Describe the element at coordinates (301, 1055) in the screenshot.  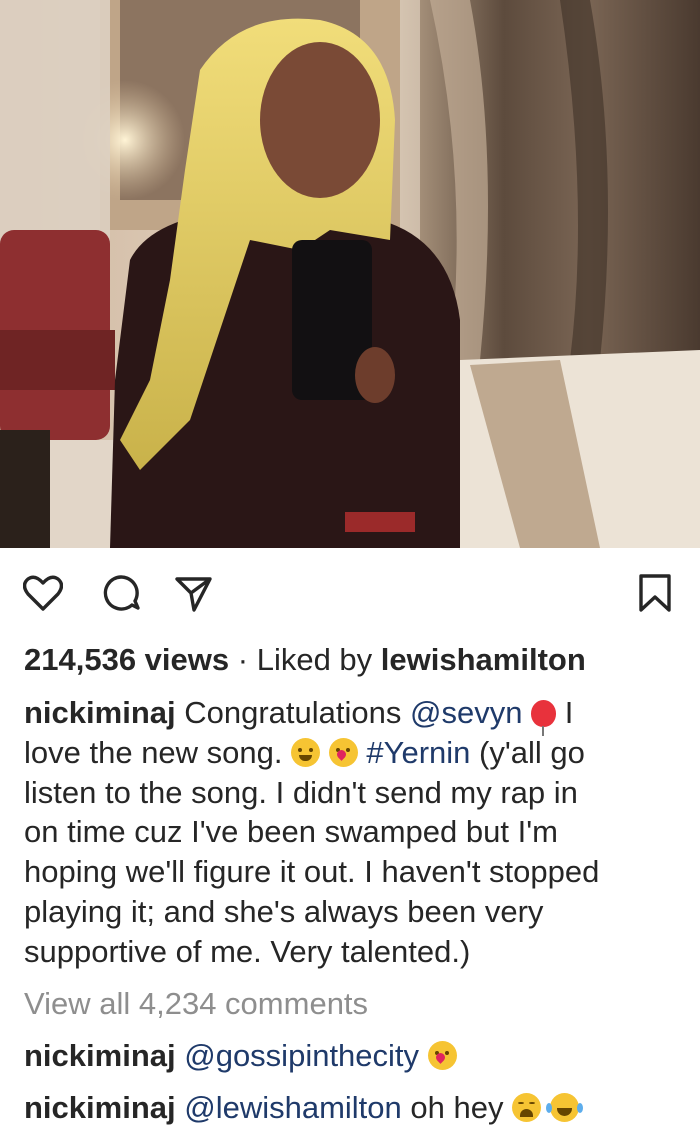
I see `comment-mention: @gossipinthecity` at that location.